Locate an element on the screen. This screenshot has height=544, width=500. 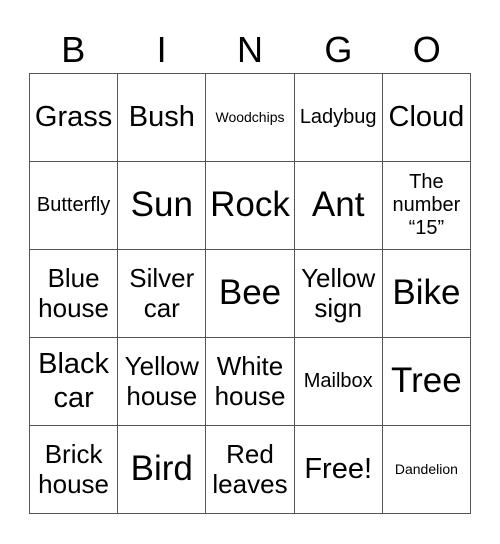
bingo-cell: Woodchips is located at coordinates (250, 118).